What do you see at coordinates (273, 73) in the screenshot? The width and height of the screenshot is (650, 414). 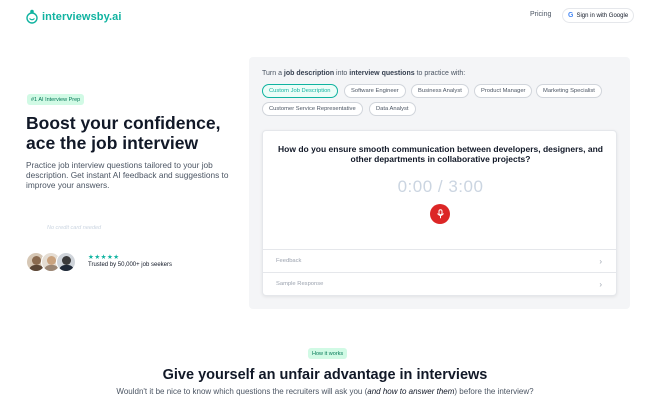 I see `intro-prefix: Turn a` at bounding box center [273, 73].